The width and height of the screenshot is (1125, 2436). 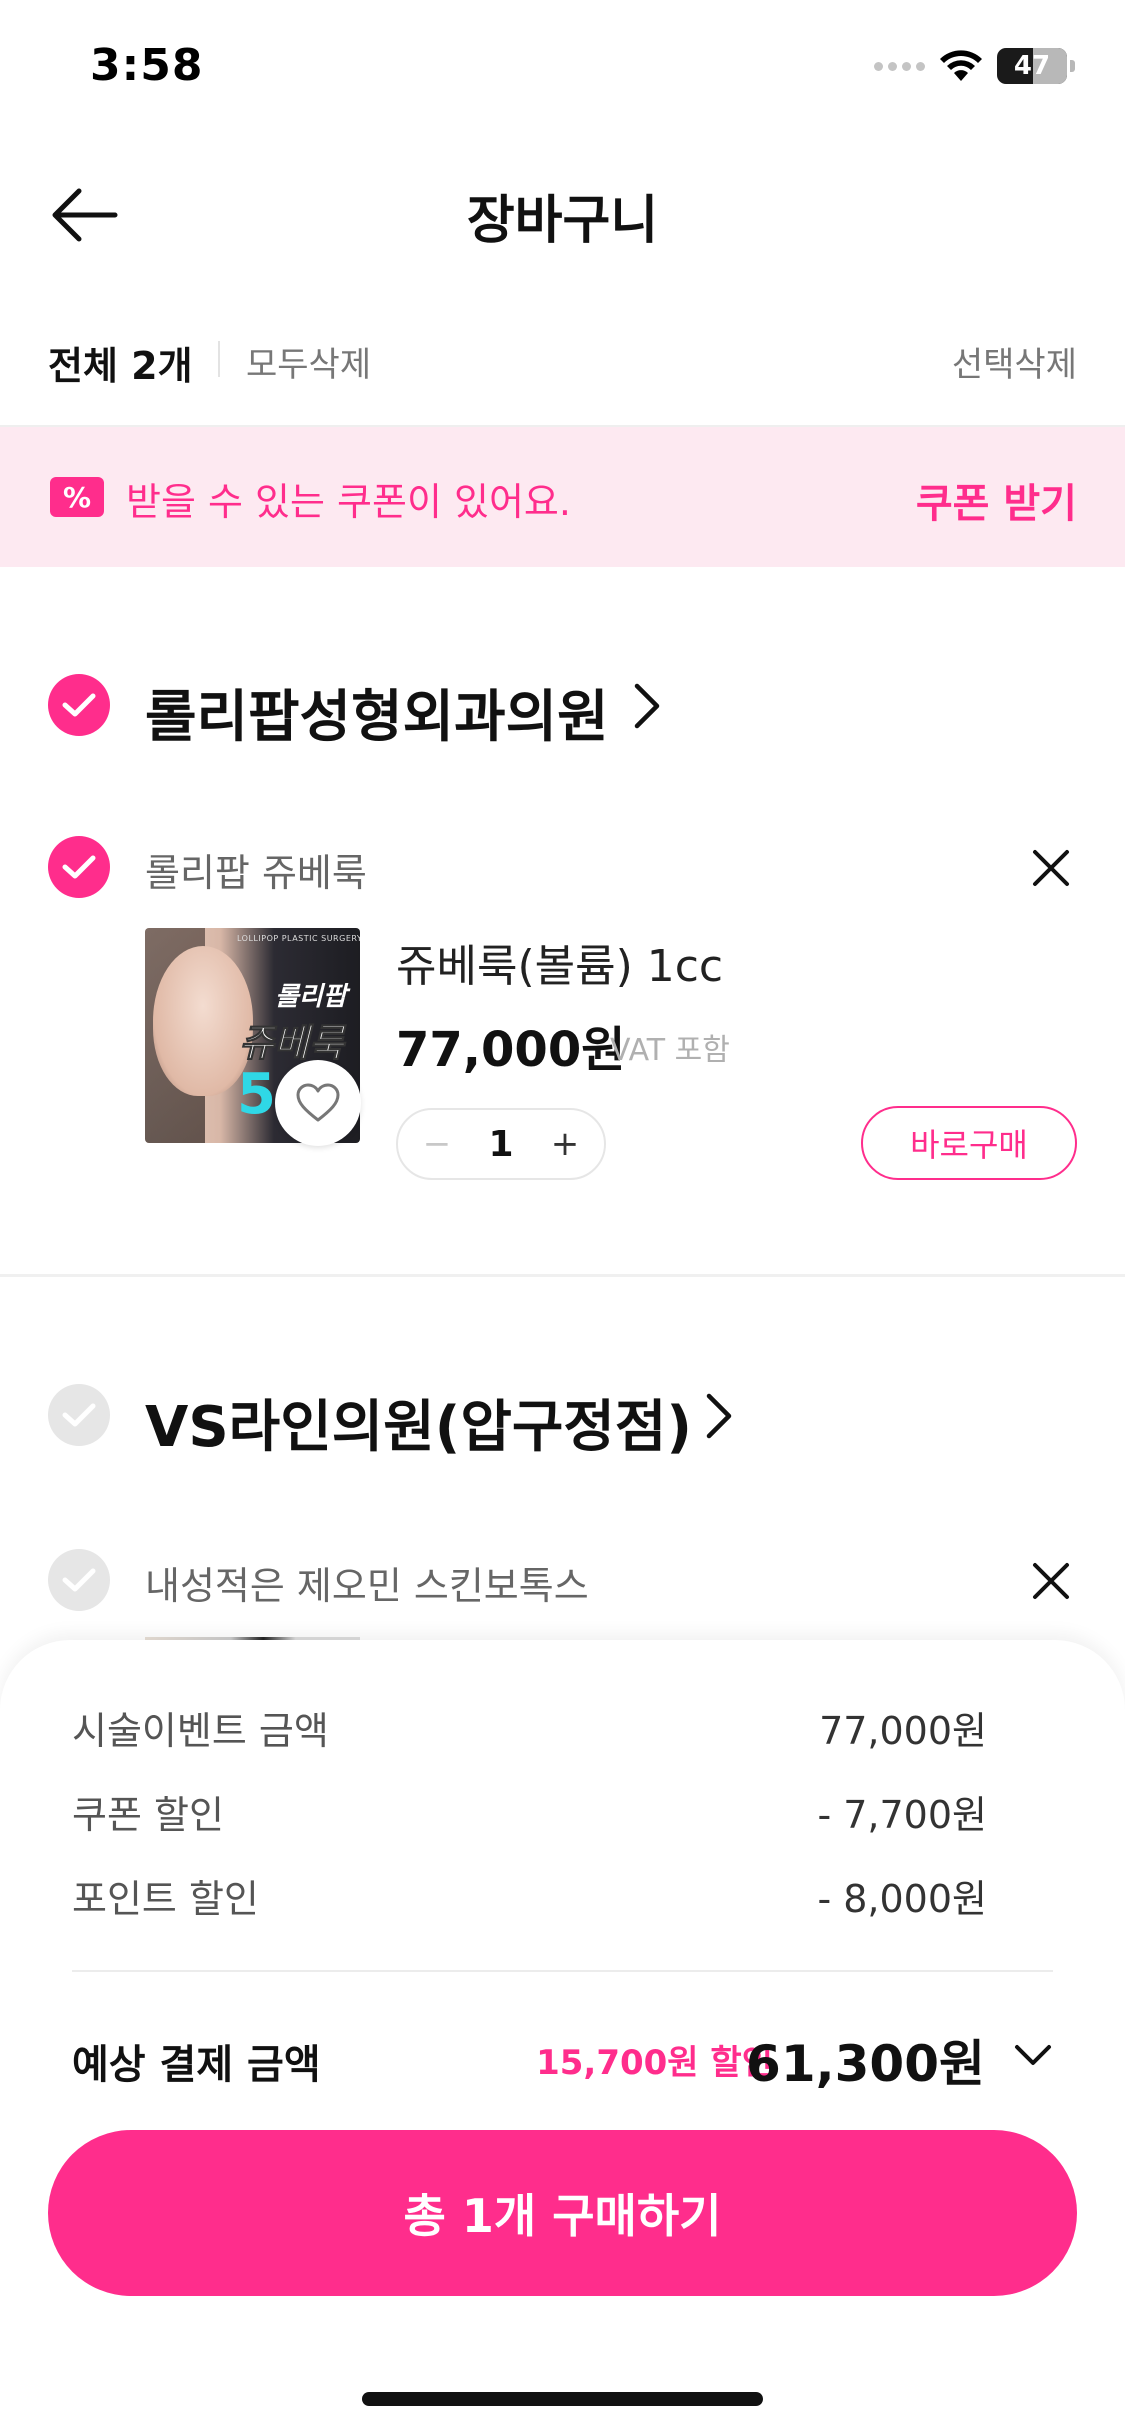 What do you see at coordinates (196, 2065) in the screenshot?
I see `total-label: 예상 결제 금액` at bounding box center [196, 2065].